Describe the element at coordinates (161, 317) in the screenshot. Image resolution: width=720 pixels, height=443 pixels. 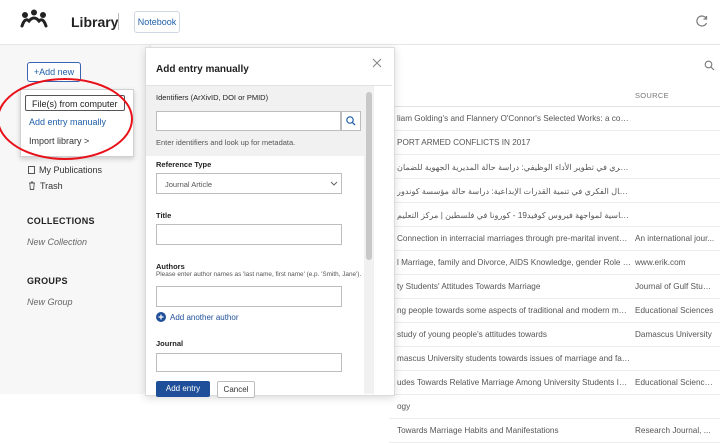
I see `plus-circle-icon` at that location.